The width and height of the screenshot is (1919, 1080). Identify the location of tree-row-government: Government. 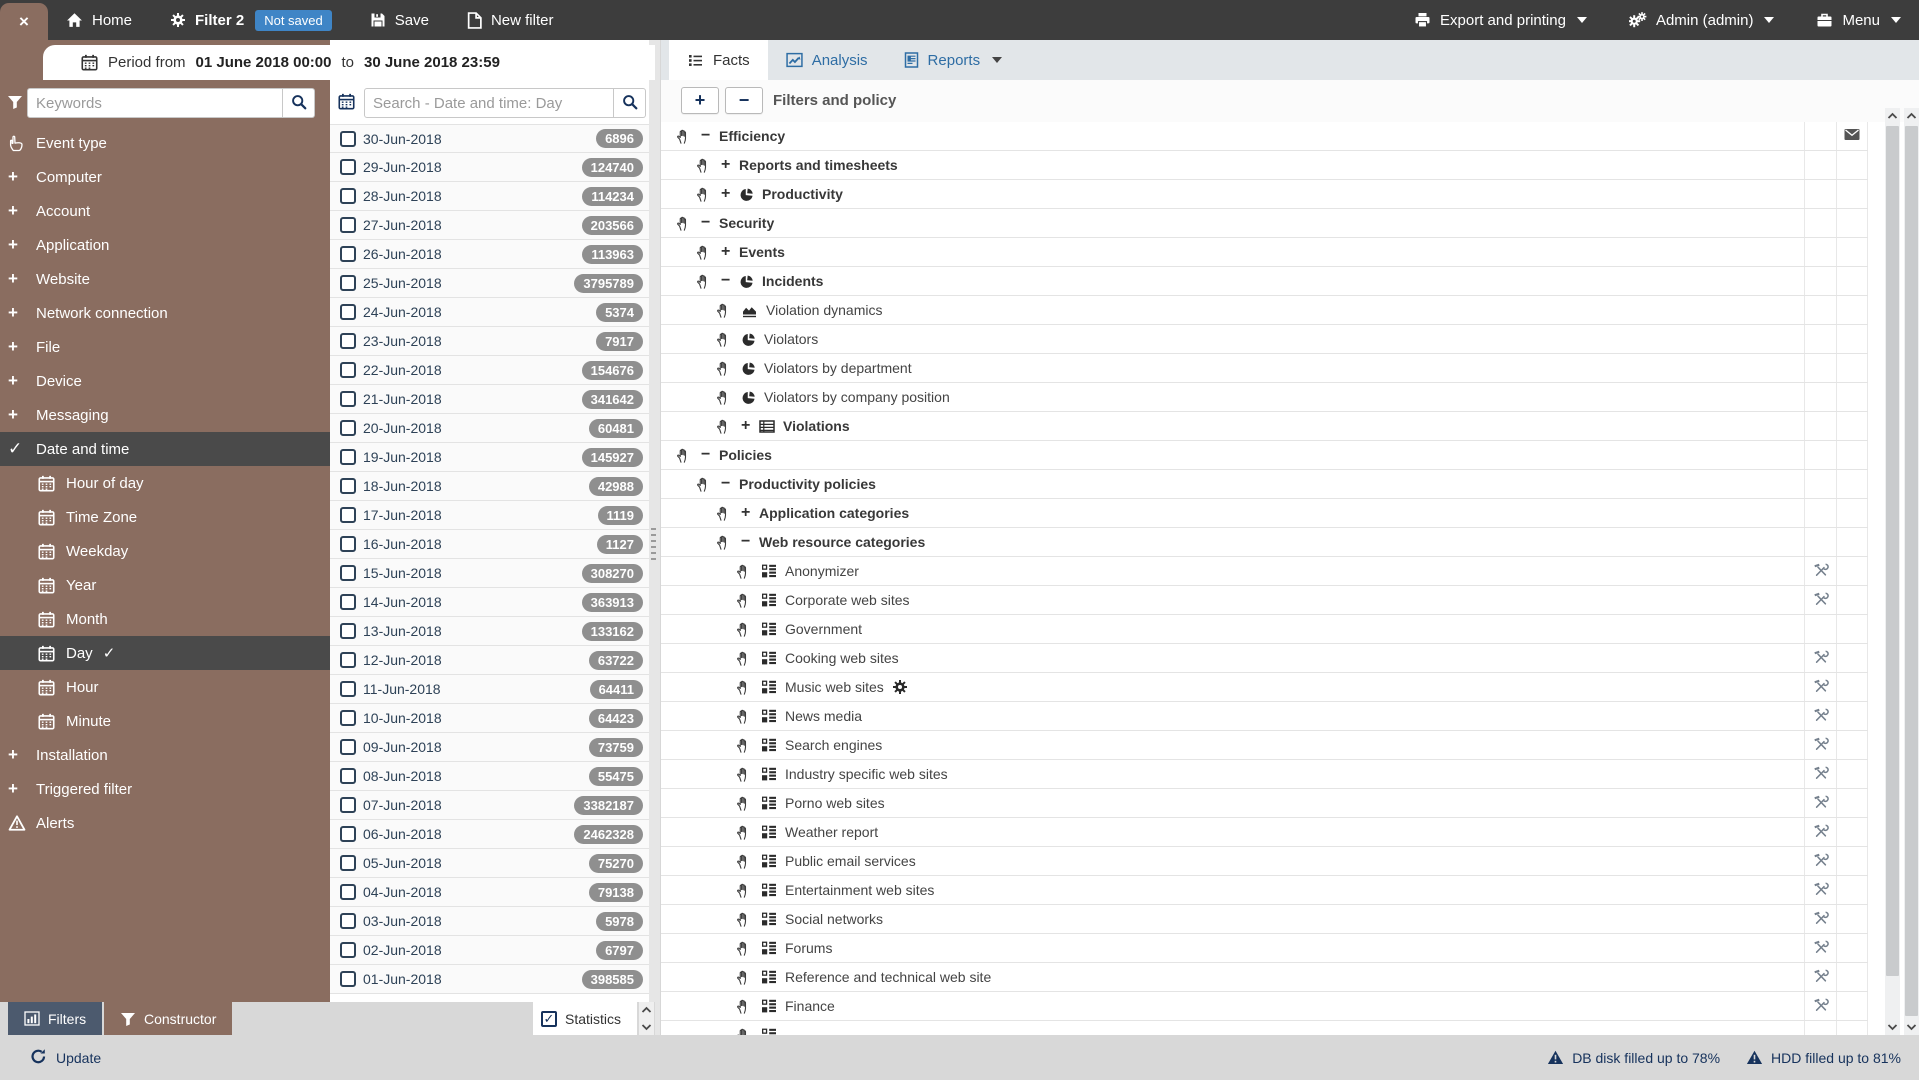
(1264, 629).